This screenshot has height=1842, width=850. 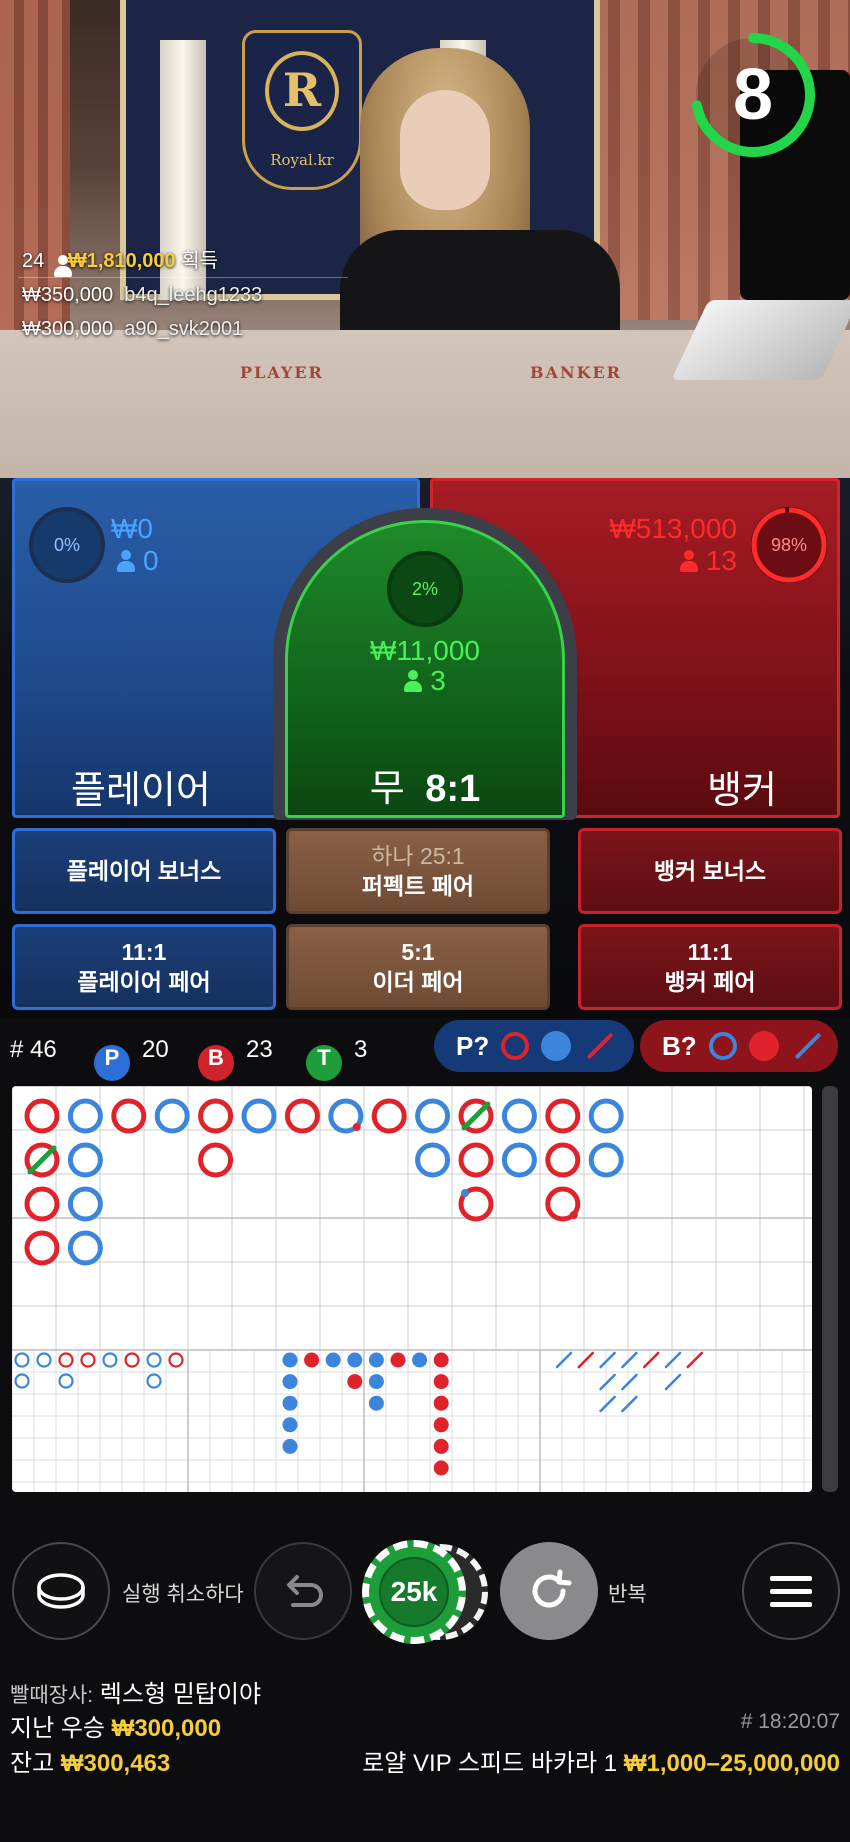 What do you see at coordinates (753, 95) in the screenshot?
I see `timer-value: 8` at bounding box center [753, 95].